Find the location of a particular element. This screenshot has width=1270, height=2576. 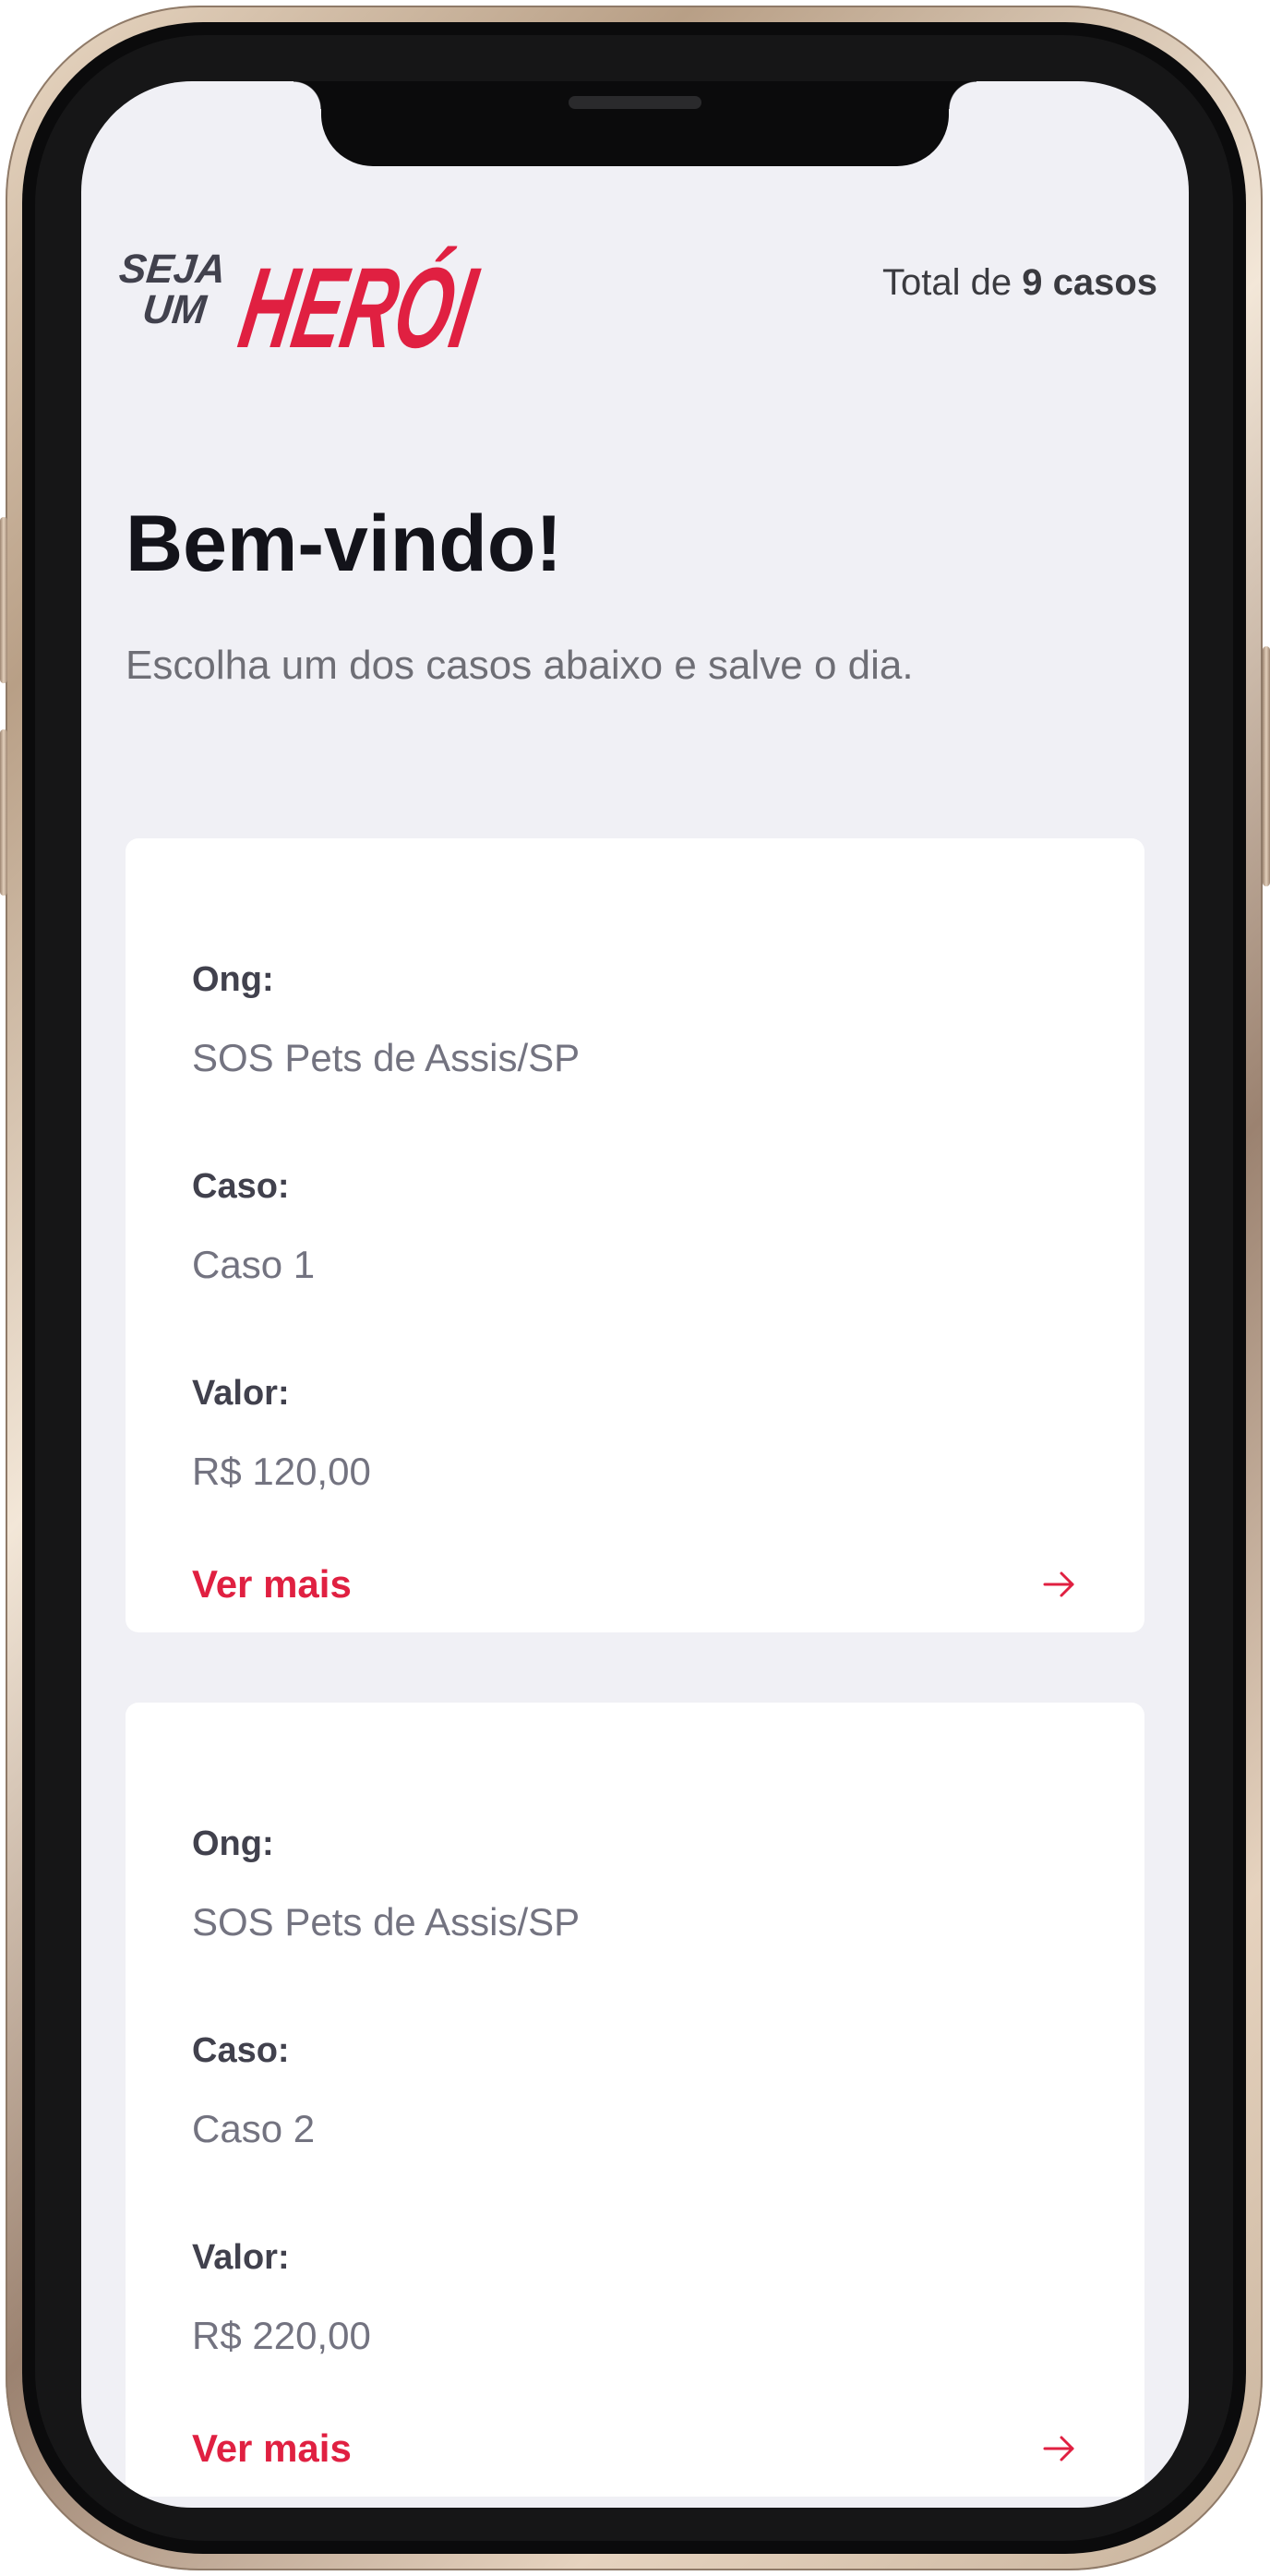

total-cases-counter: Total de 9 casos is located at coordinates (1019, 283).